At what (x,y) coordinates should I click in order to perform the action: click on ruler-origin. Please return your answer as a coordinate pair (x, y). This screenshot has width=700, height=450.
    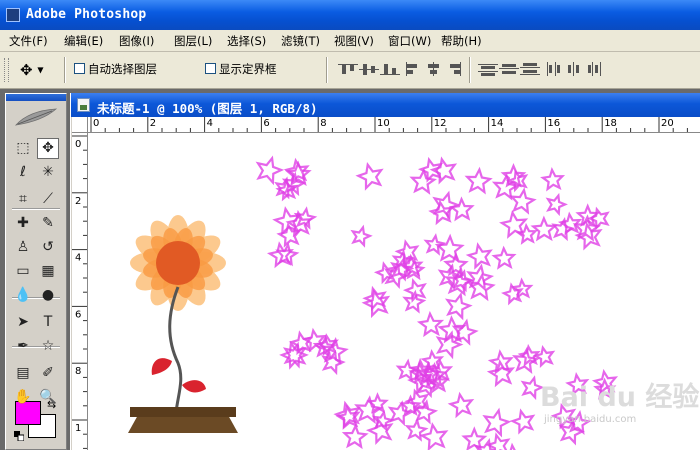
    Looking at the image, I should click on (80, 125).